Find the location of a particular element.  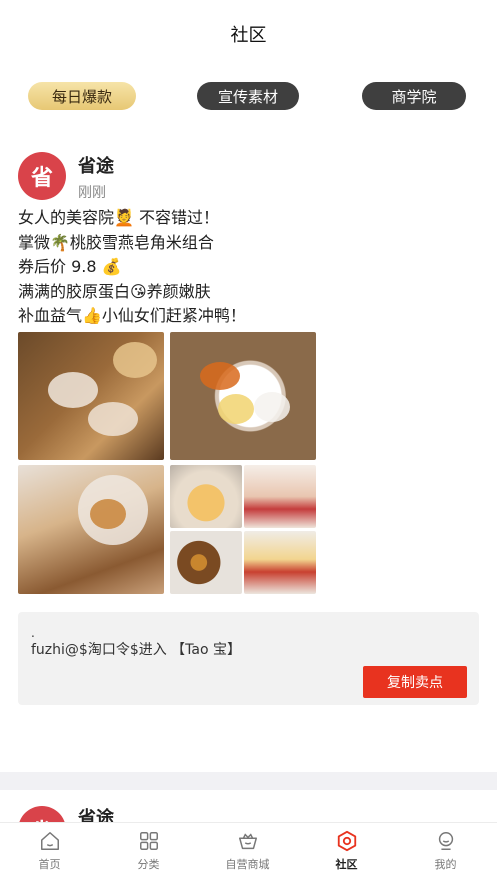

tab-business-school: 商学院 is located at coordinates (414, 96).